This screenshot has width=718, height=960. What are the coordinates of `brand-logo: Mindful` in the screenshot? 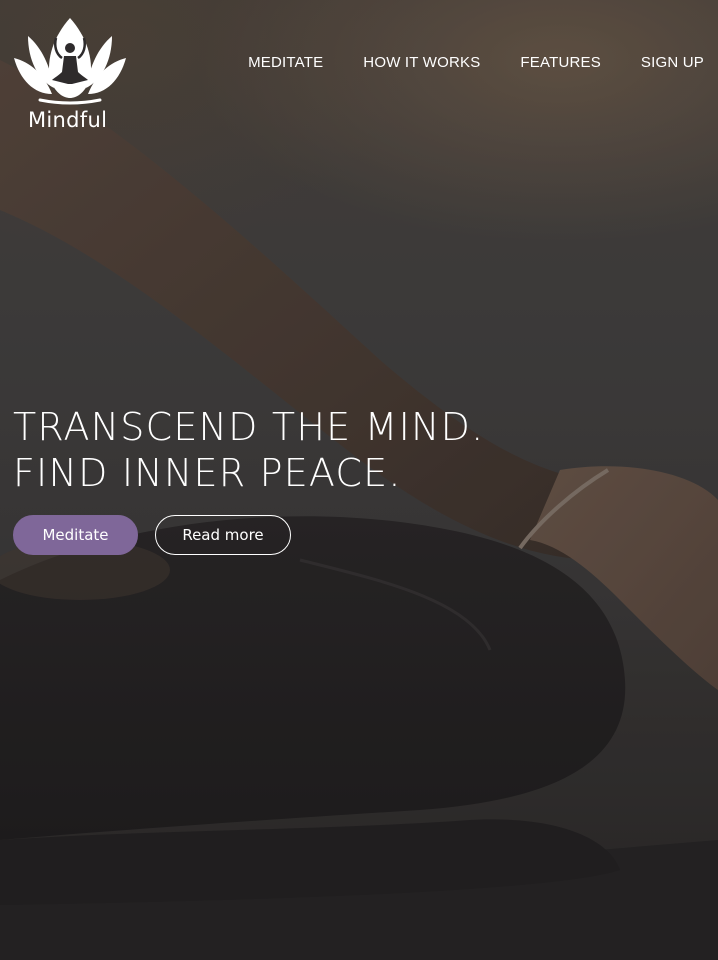 It's located at (70, 76).